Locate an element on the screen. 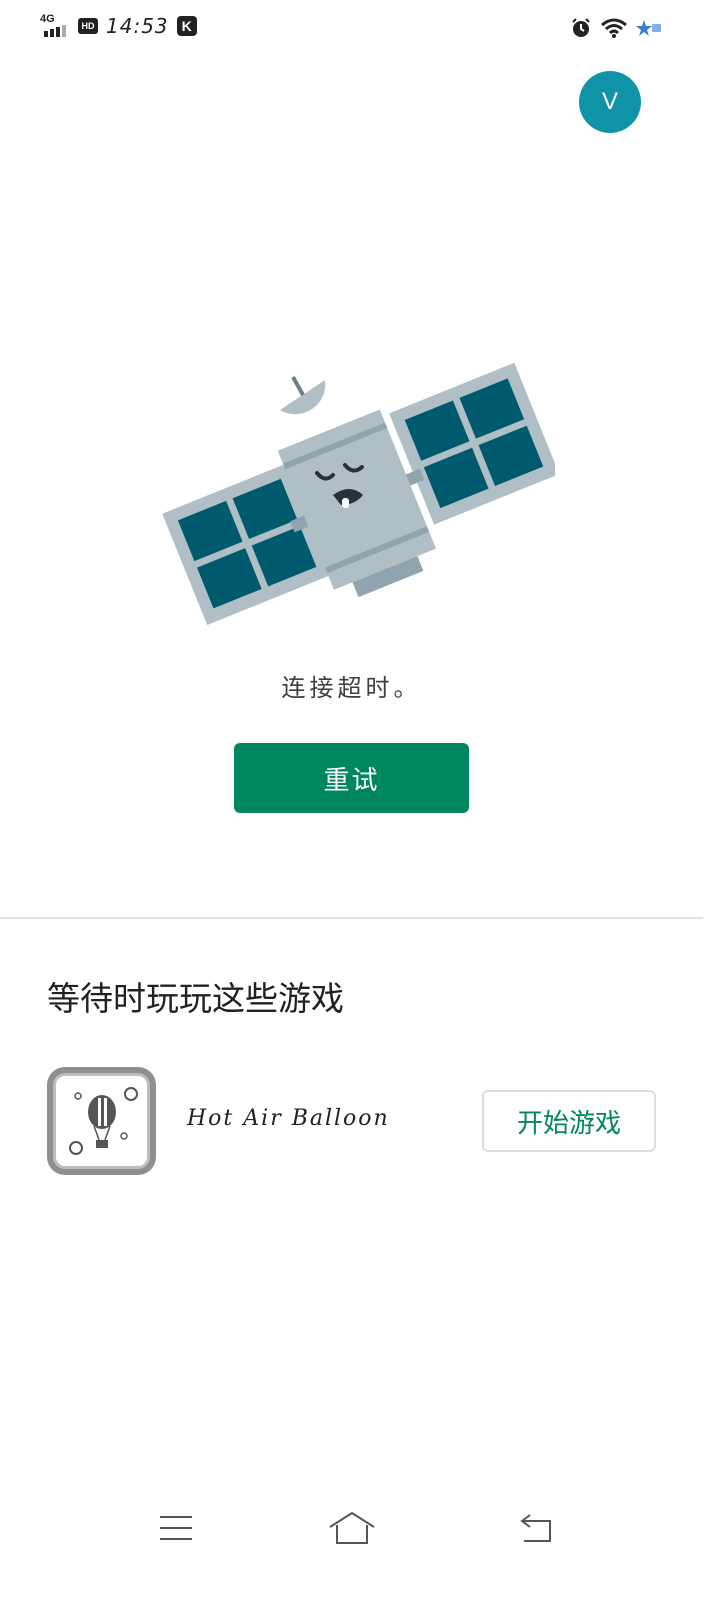 The width and height of the screenshot is (720, 1605). system-nav-bar is located at coordinates (360, 1528).